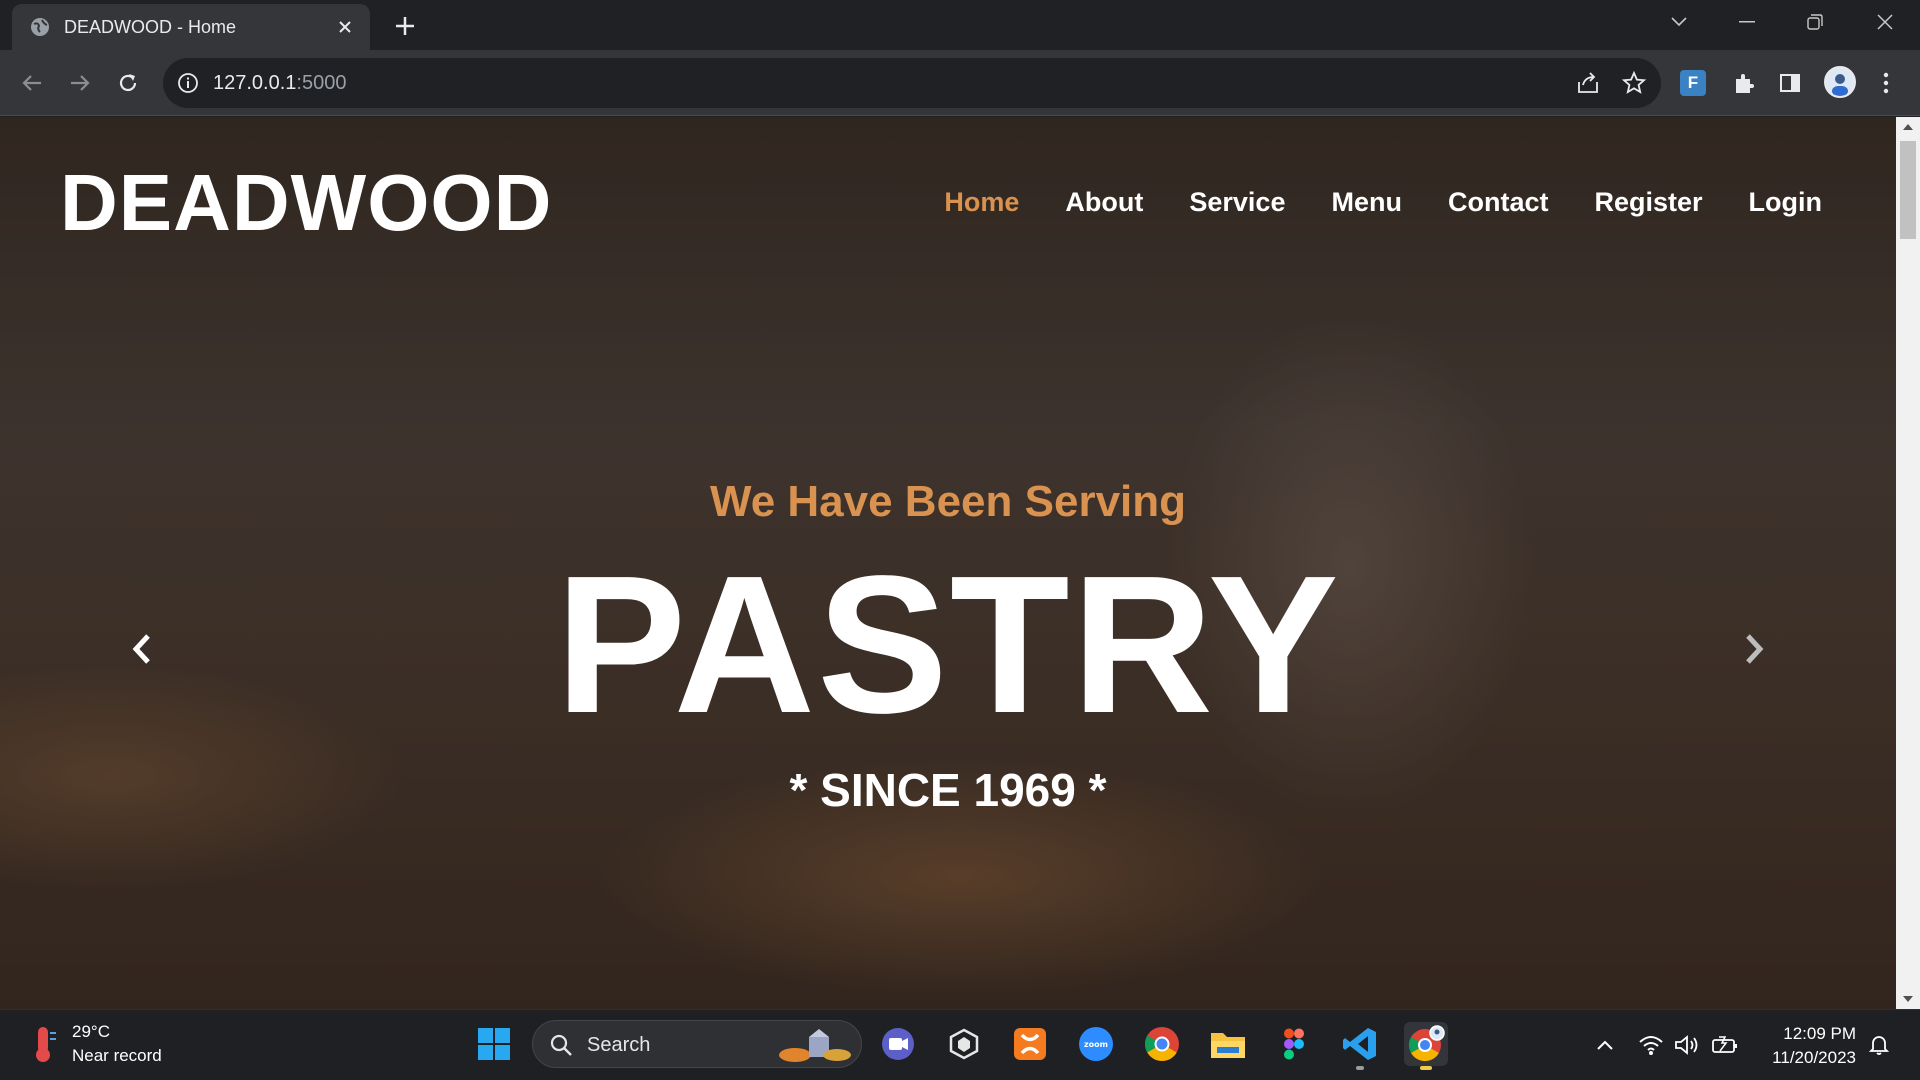  Describe the element at coordinates (1908, 190) in the screenshot. I see `scrollbar-thumb` at that location.